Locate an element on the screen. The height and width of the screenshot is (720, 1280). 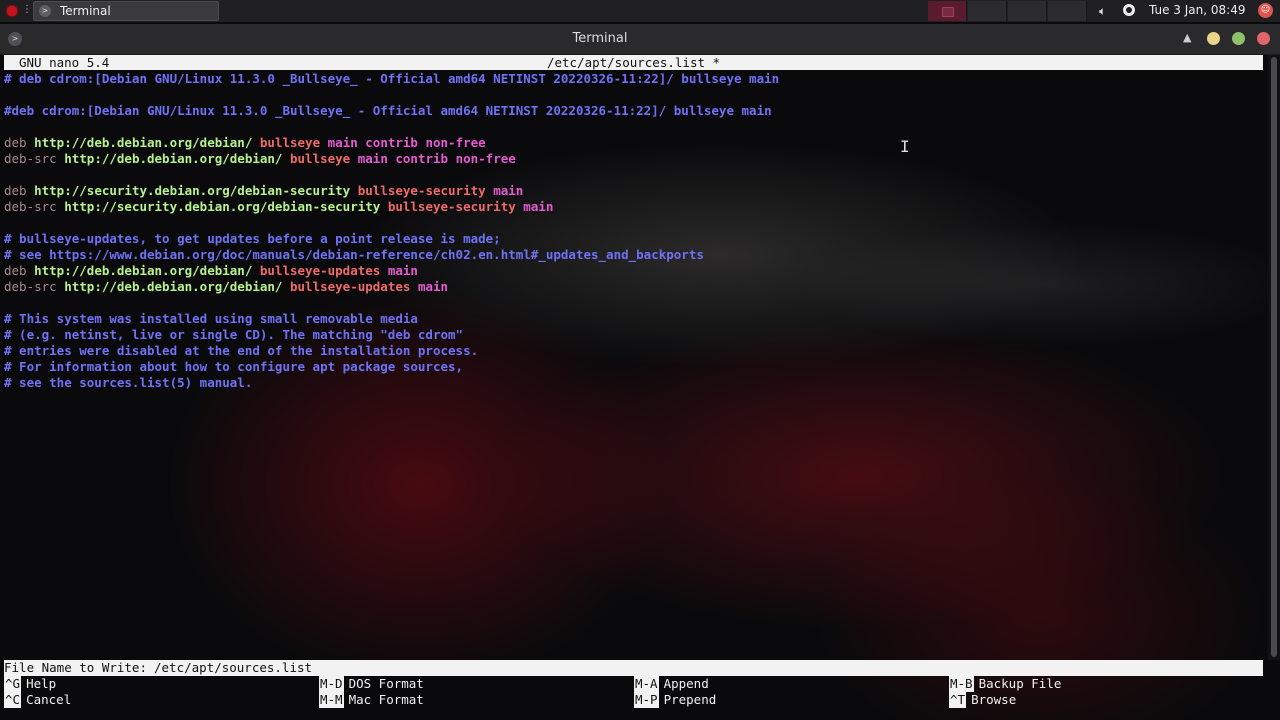
shortcut-key: ^T is located at coordinates (958, 700).